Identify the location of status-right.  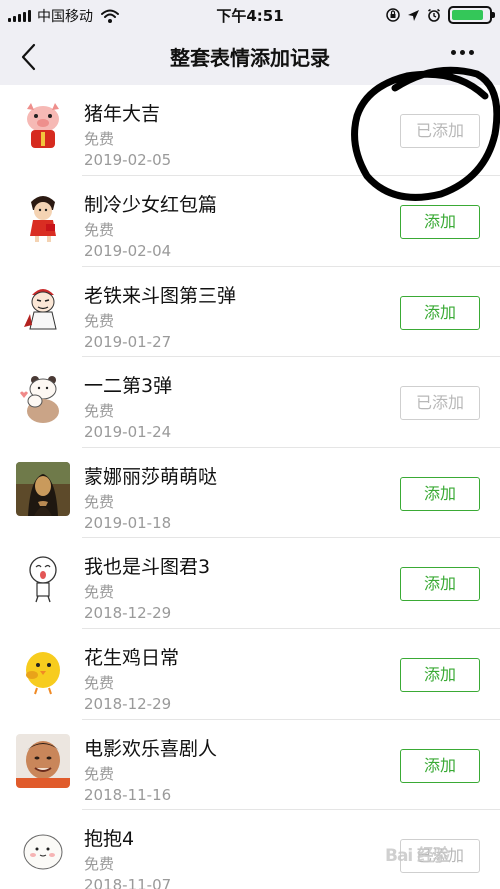
(440, 15).